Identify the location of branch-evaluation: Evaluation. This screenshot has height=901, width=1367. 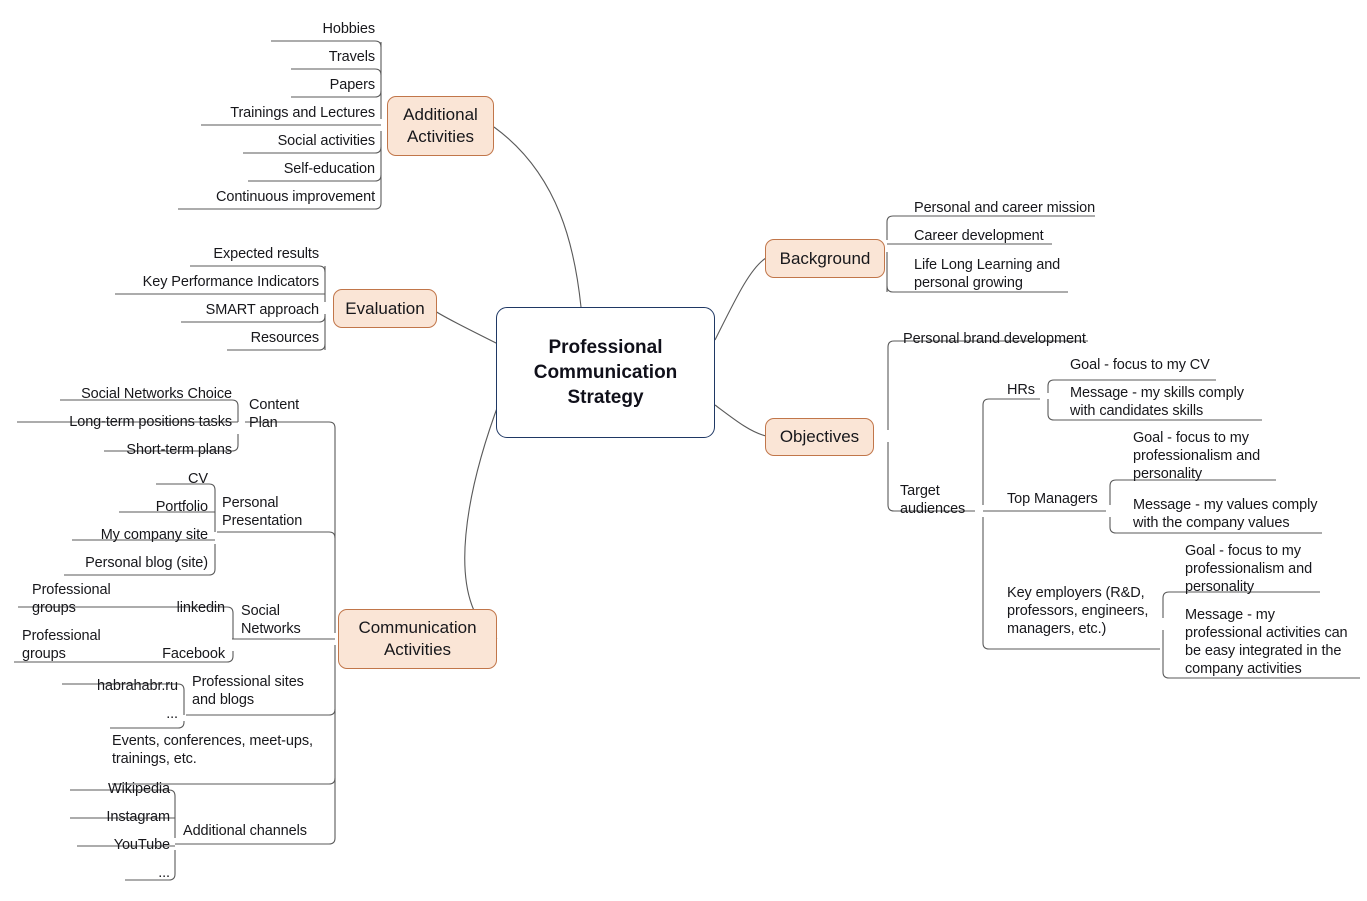
(385, 308).